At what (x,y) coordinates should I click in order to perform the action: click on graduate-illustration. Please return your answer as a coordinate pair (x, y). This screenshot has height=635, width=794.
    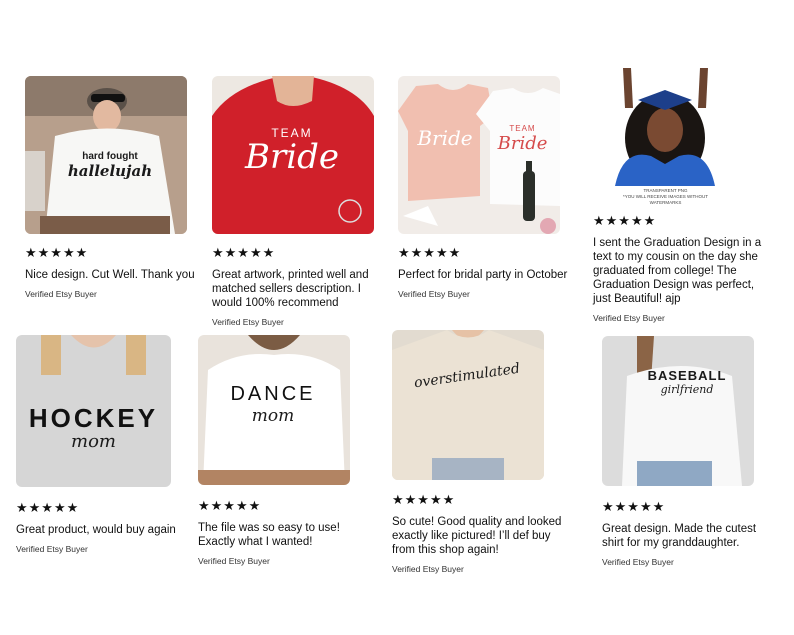
    Looking at the image, I should click on (665, 138).